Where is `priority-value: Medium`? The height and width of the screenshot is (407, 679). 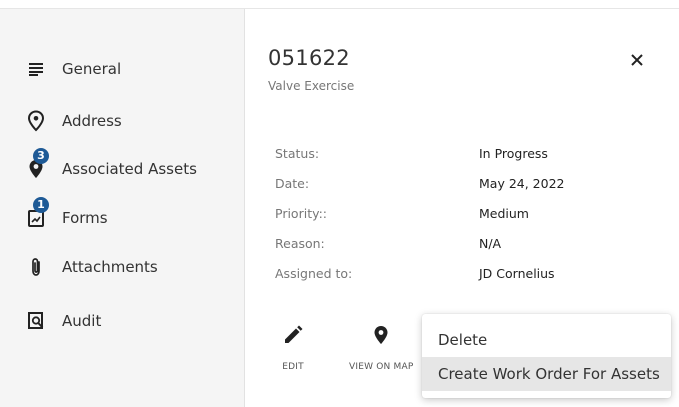 priority-value: Medium is located at coordinates (504, 213).